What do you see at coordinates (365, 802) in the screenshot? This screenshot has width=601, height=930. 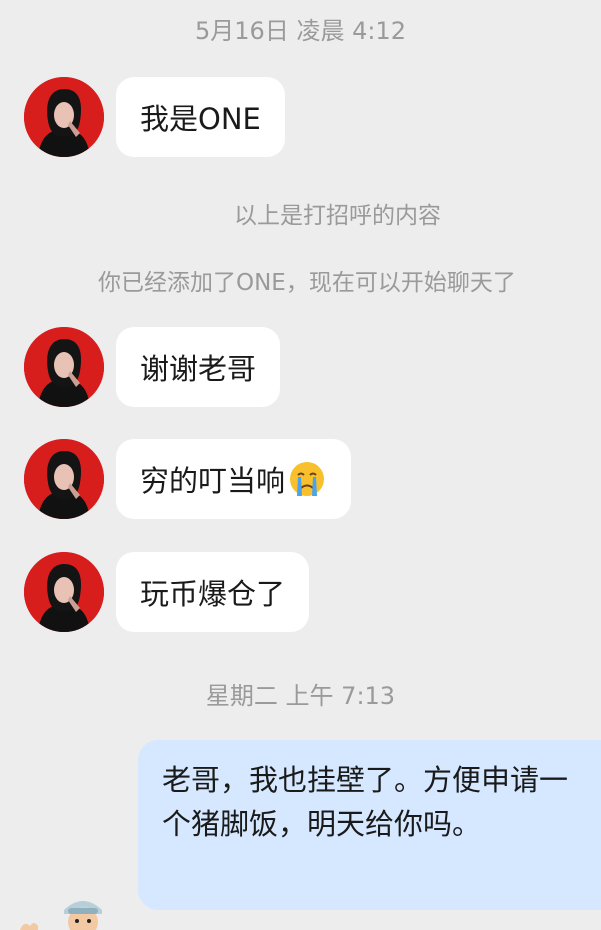 I see `message-text: 老哥，我也挂壁了。方便申请一个猪脚饭，明天给你吗。` at bounding box center [365, 802].